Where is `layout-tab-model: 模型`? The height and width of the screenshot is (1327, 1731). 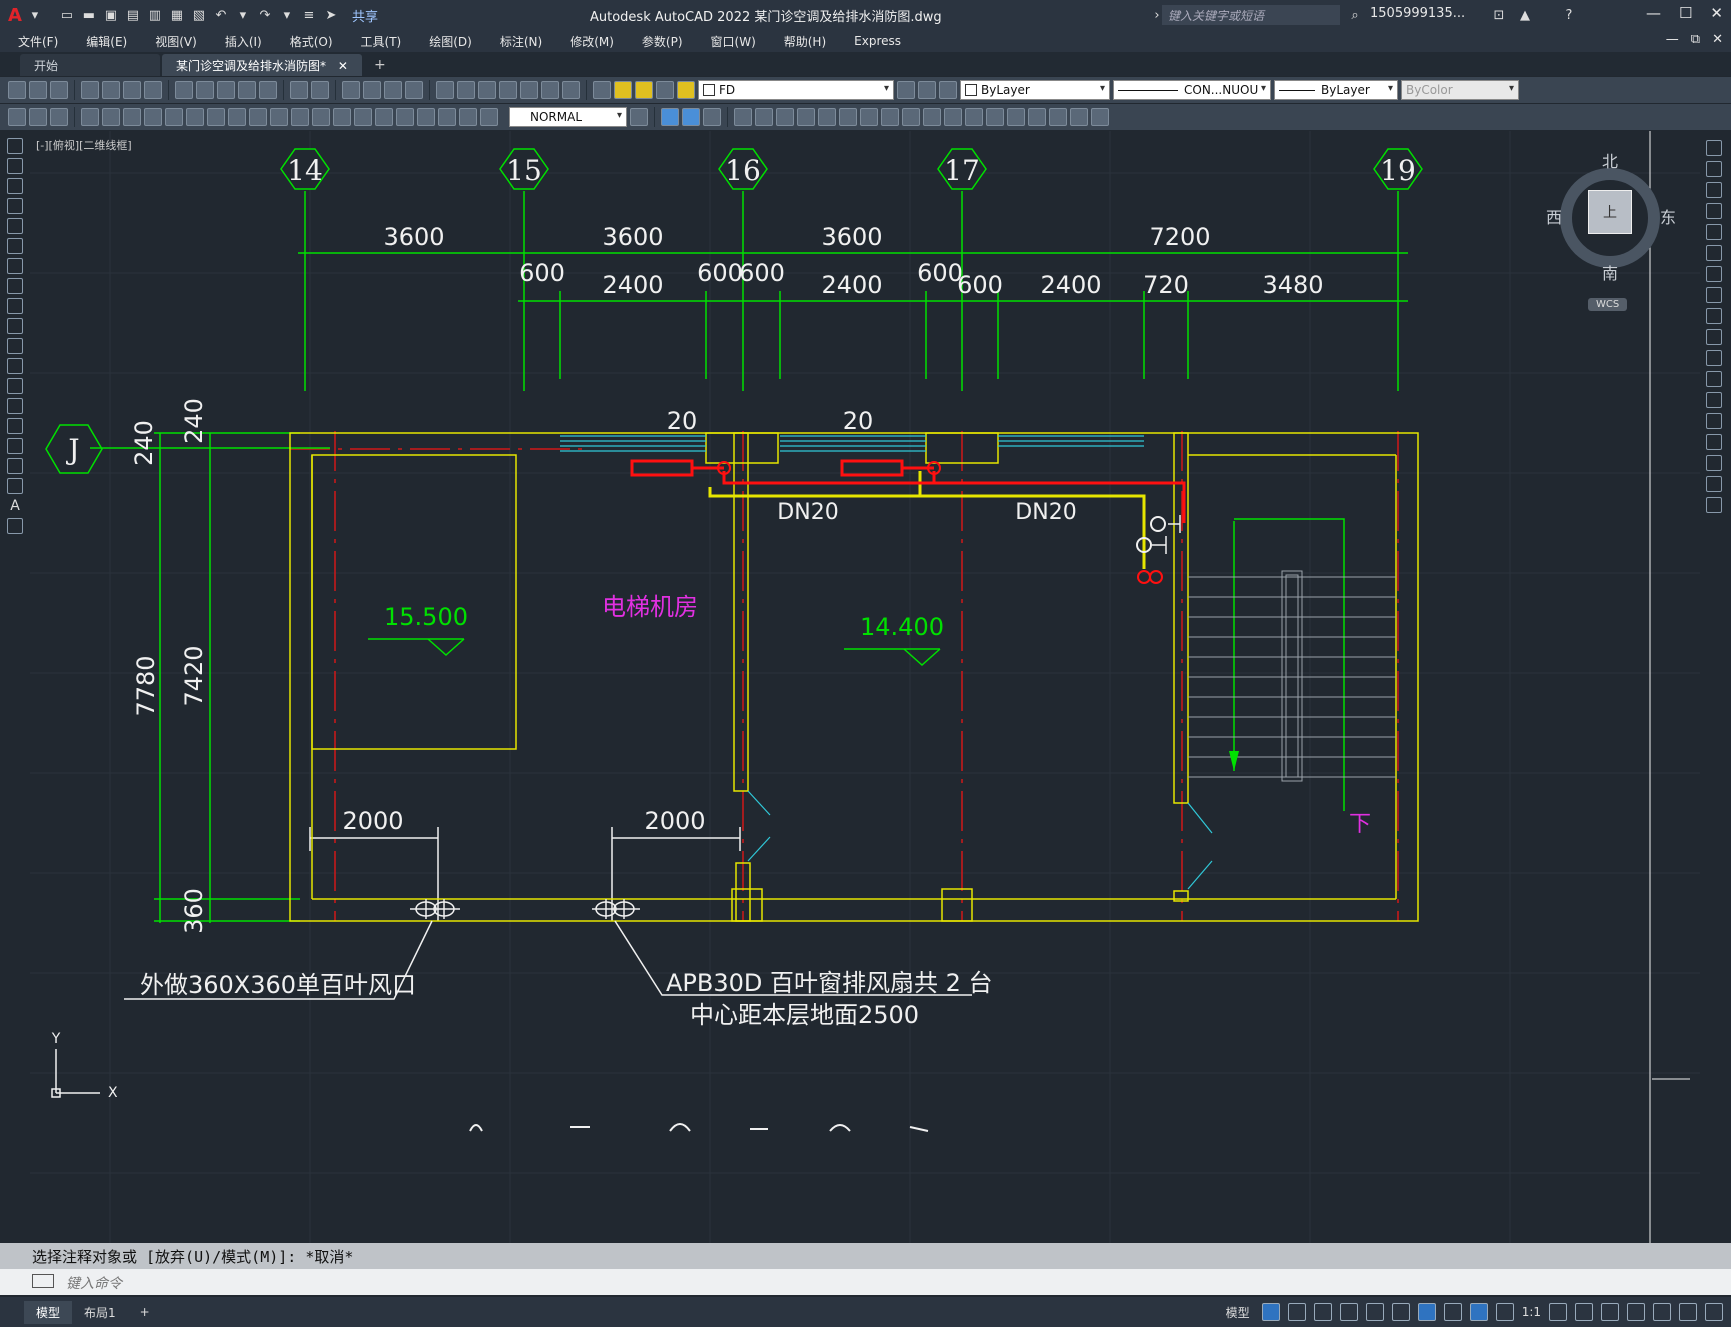 layout-tab-model: 模型 is located at coordinates (48, 1312).